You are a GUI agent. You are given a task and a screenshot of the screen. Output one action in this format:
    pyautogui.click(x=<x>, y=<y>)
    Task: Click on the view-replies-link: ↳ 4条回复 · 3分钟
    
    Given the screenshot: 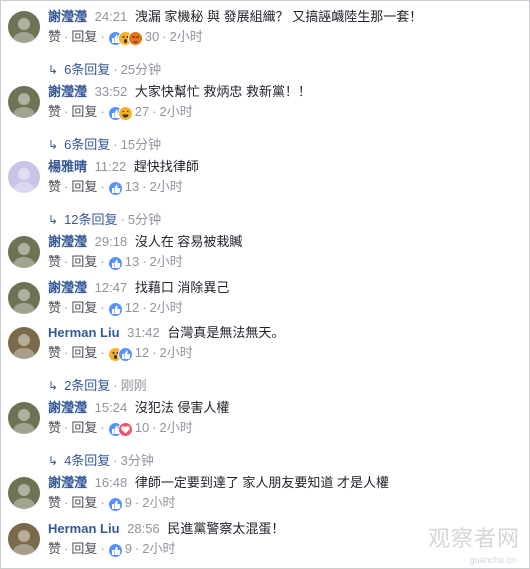 What is the action you would take?
    pyautogui.click(x=101, y=461)
    